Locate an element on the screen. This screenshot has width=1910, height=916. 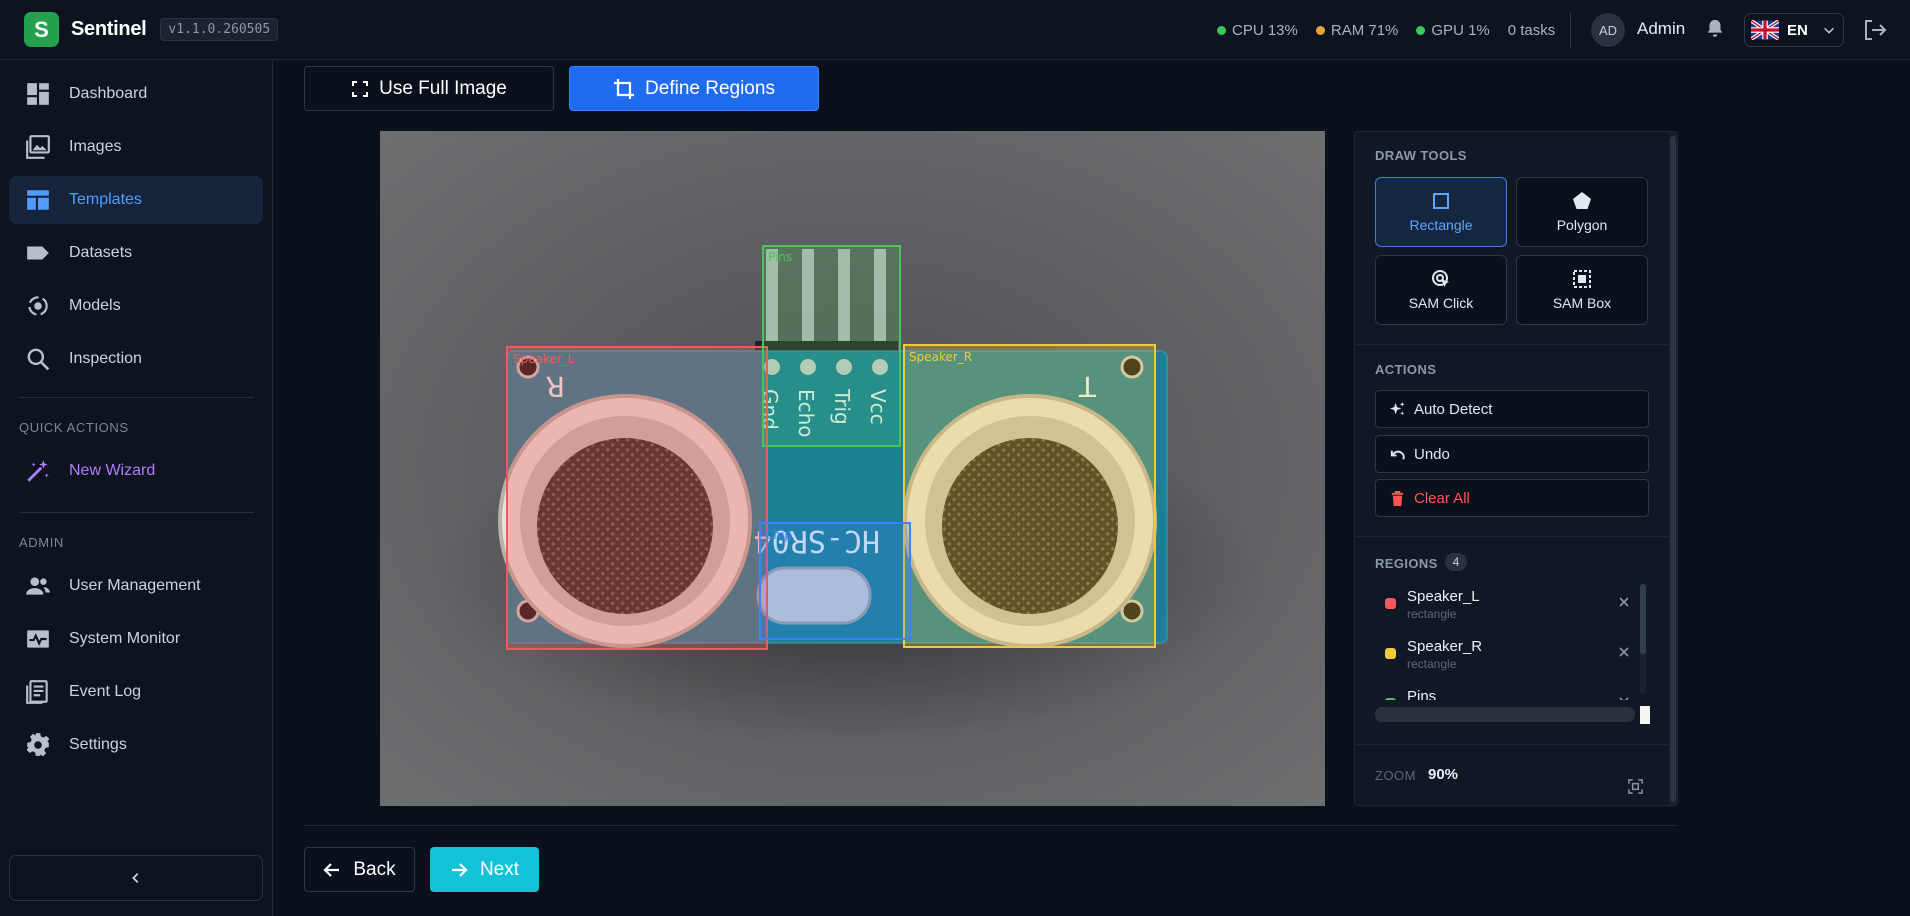
gpu-stat-label: GPU 1% is located at coordinates (1460, 30).